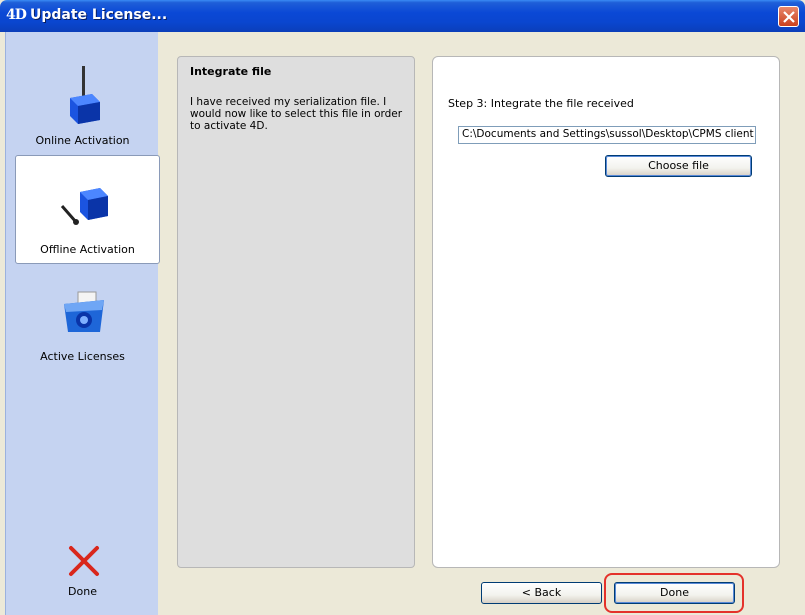 Image resolution: width=805 pixels, height=615 pixels. What do you see at coordinates (674, 593) in the screenshot?
I see `done-button-highlight` at bounding box center [674, 593].